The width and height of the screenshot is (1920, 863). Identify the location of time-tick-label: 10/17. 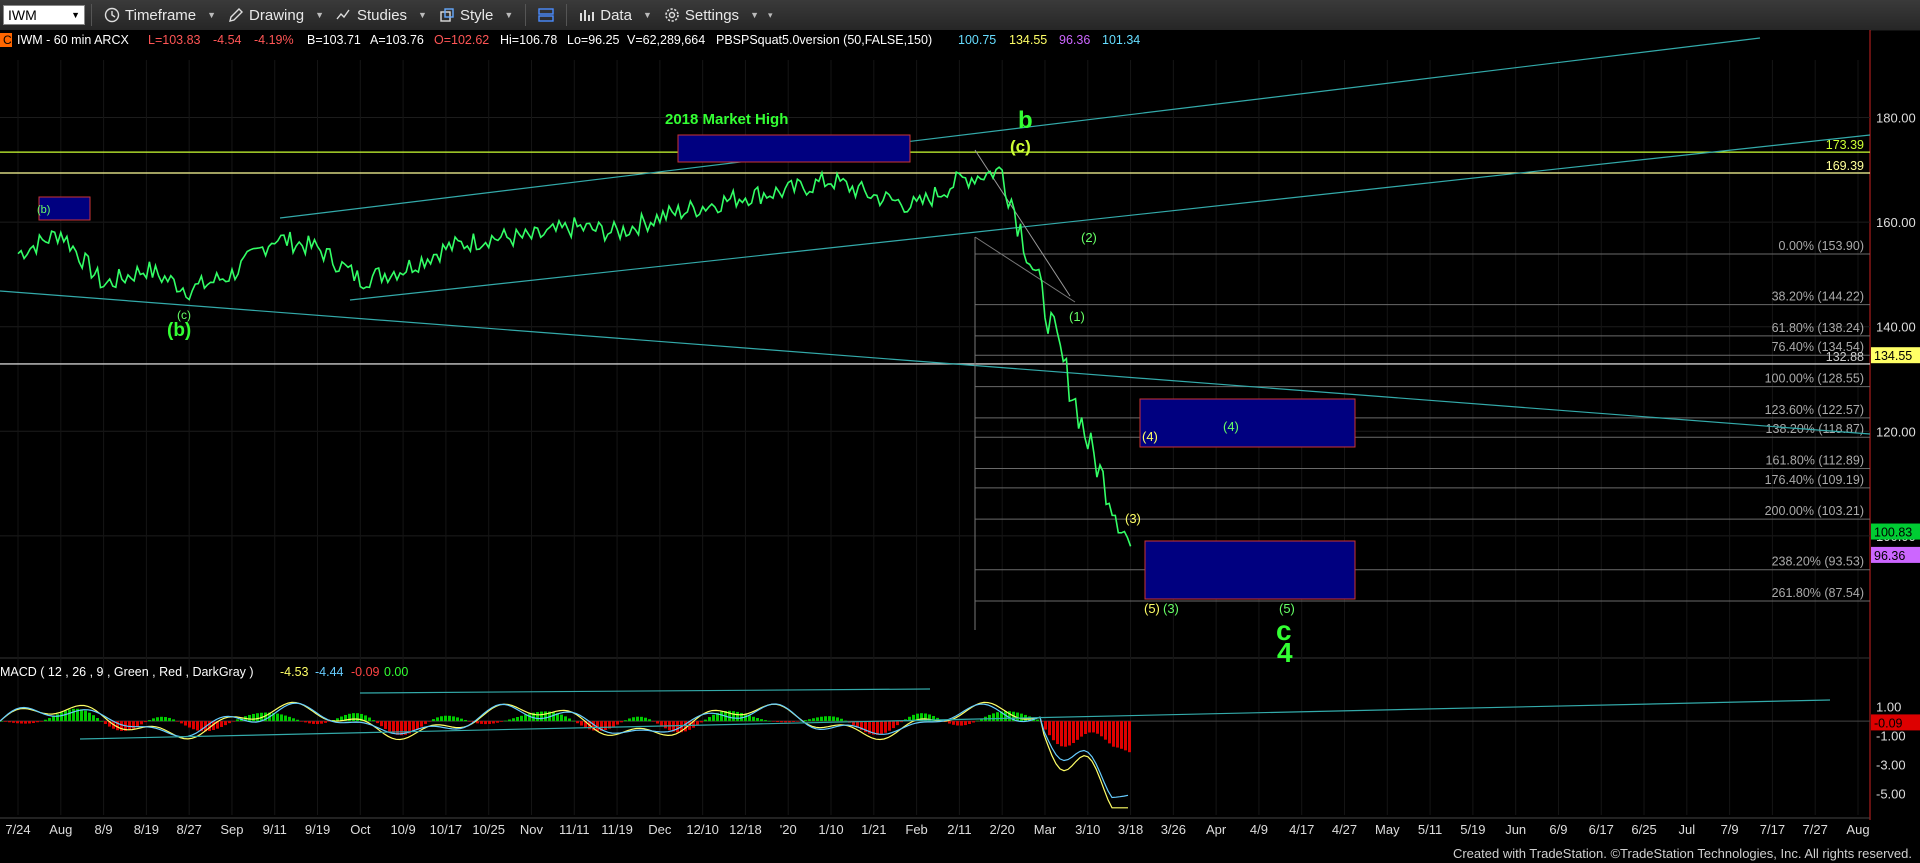
(446, 829).